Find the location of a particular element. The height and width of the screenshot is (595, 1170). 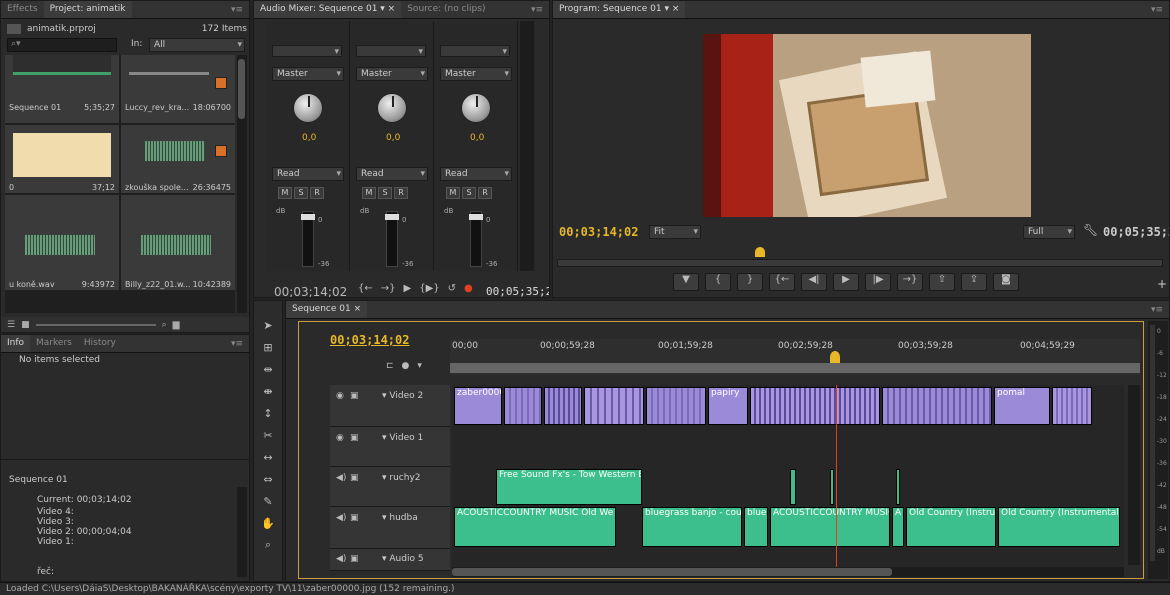

work-area-bar is located at coordinates (795, 368).